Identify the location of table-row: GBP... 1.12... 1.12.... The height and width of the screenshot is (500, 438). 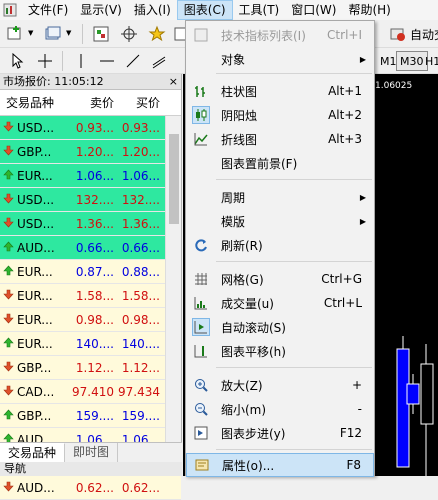
(90, 368).